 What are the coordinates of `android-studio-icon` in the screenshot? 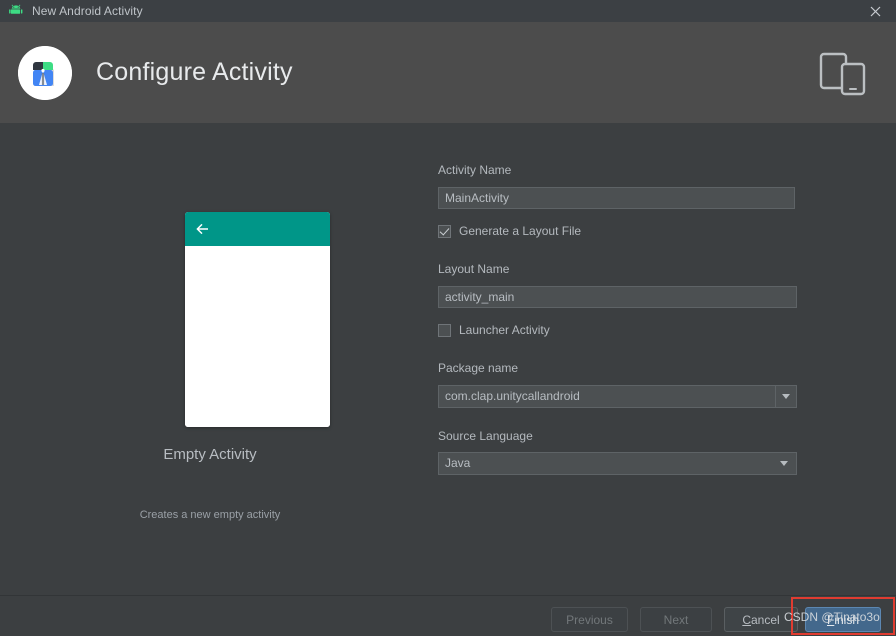 It's located at (45, 72).